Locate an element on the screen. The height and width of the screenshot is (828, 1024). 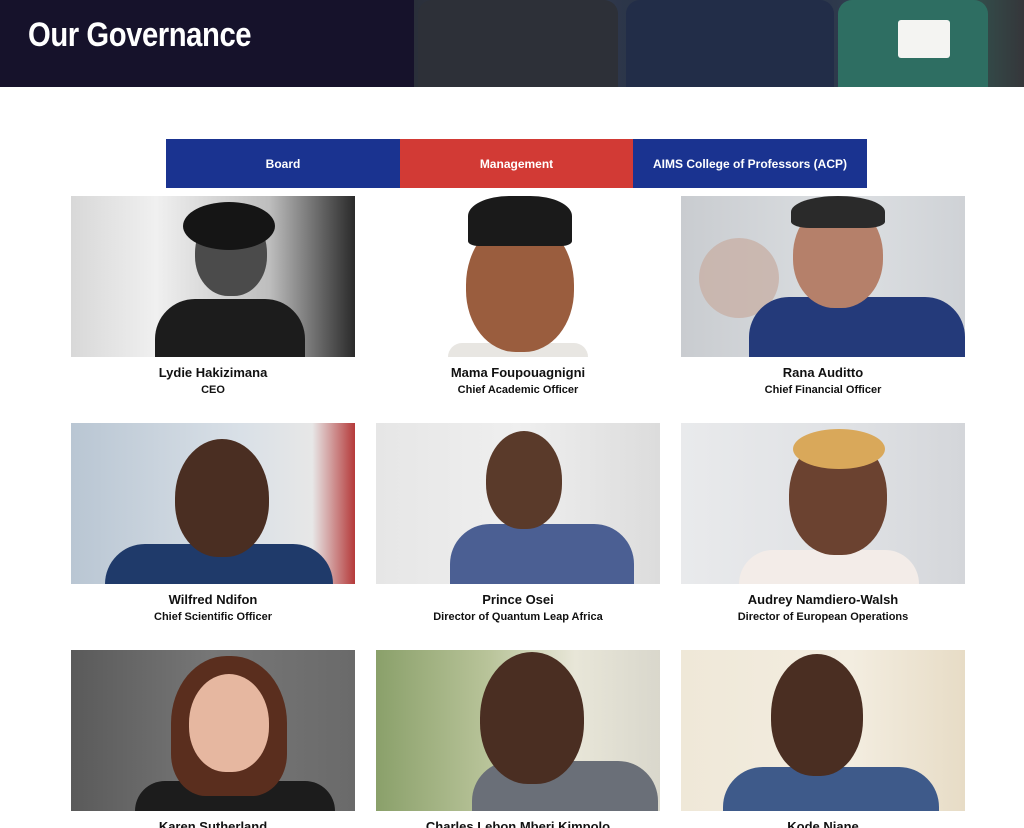
person-name: Charles Lebon Mberi Kimpolo is located at coordinates (518, 823).